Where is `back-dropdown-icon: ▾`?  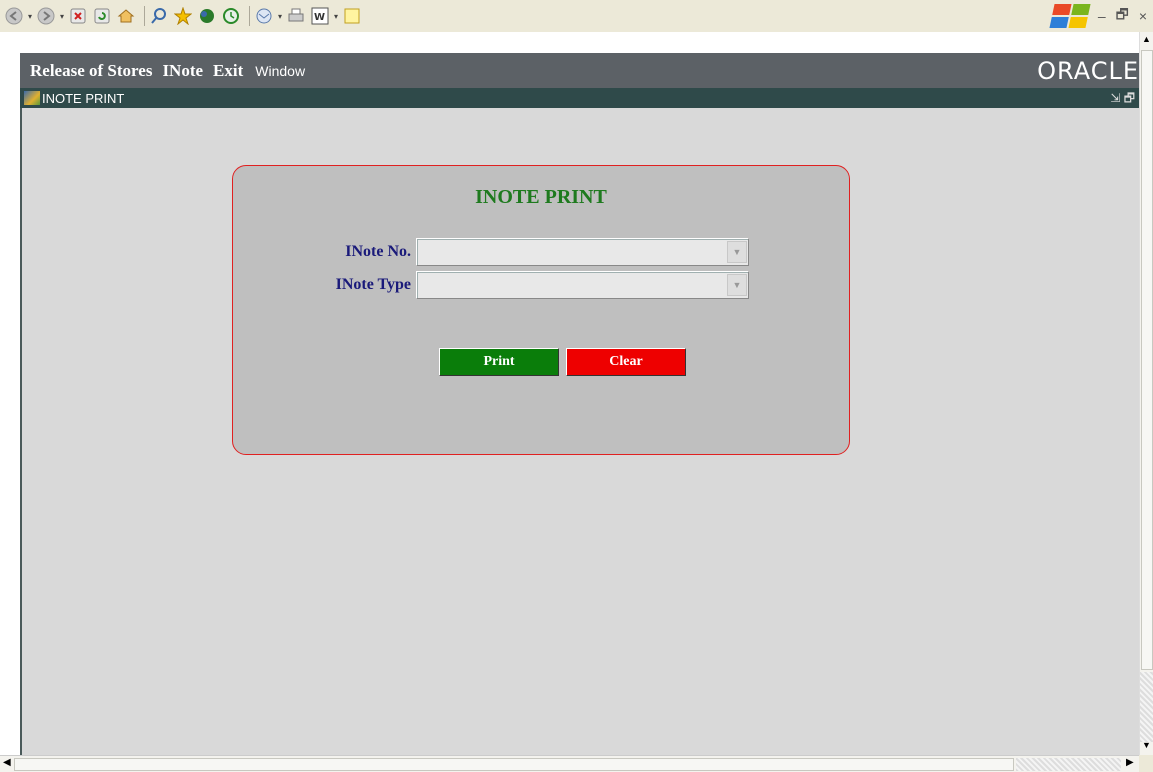 back-dropdown-icon: ▾ is located at coordinates (30, 16).